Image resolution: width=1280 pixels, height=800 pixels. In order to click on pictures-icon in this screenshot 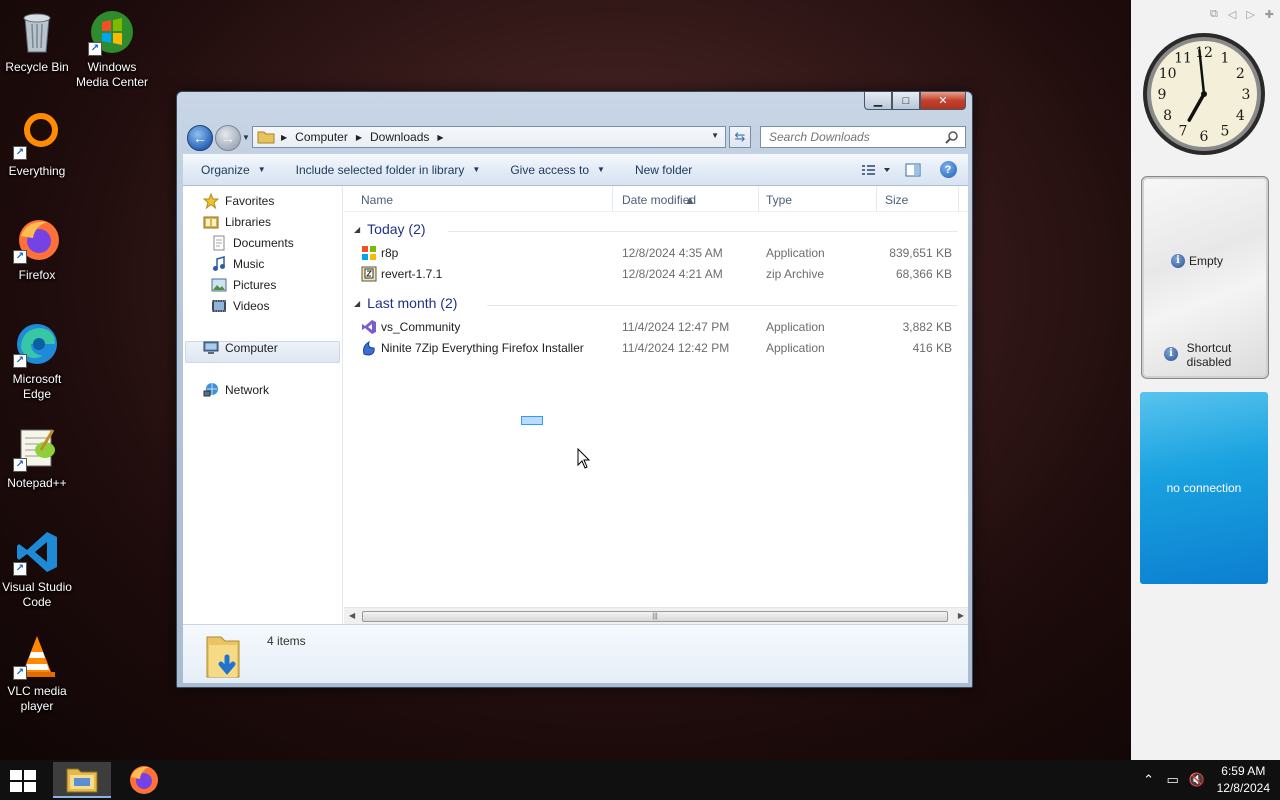, I will do `click(219, 285)`.